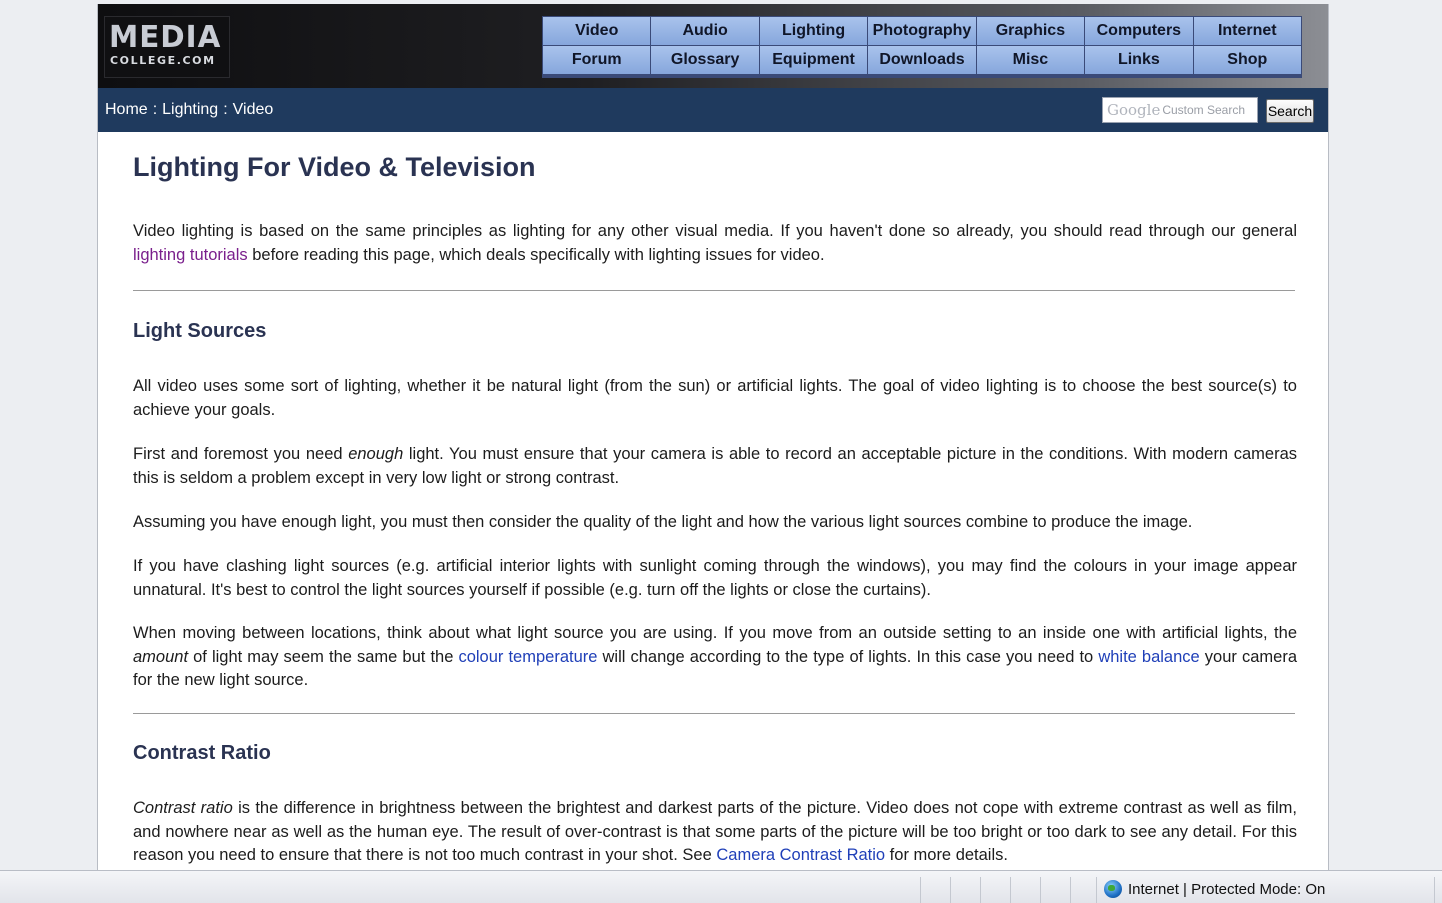 The image size is (1442, 903). I want to click on security-zone-label: Internet | Protected Mode: On, so click(1227, 889).